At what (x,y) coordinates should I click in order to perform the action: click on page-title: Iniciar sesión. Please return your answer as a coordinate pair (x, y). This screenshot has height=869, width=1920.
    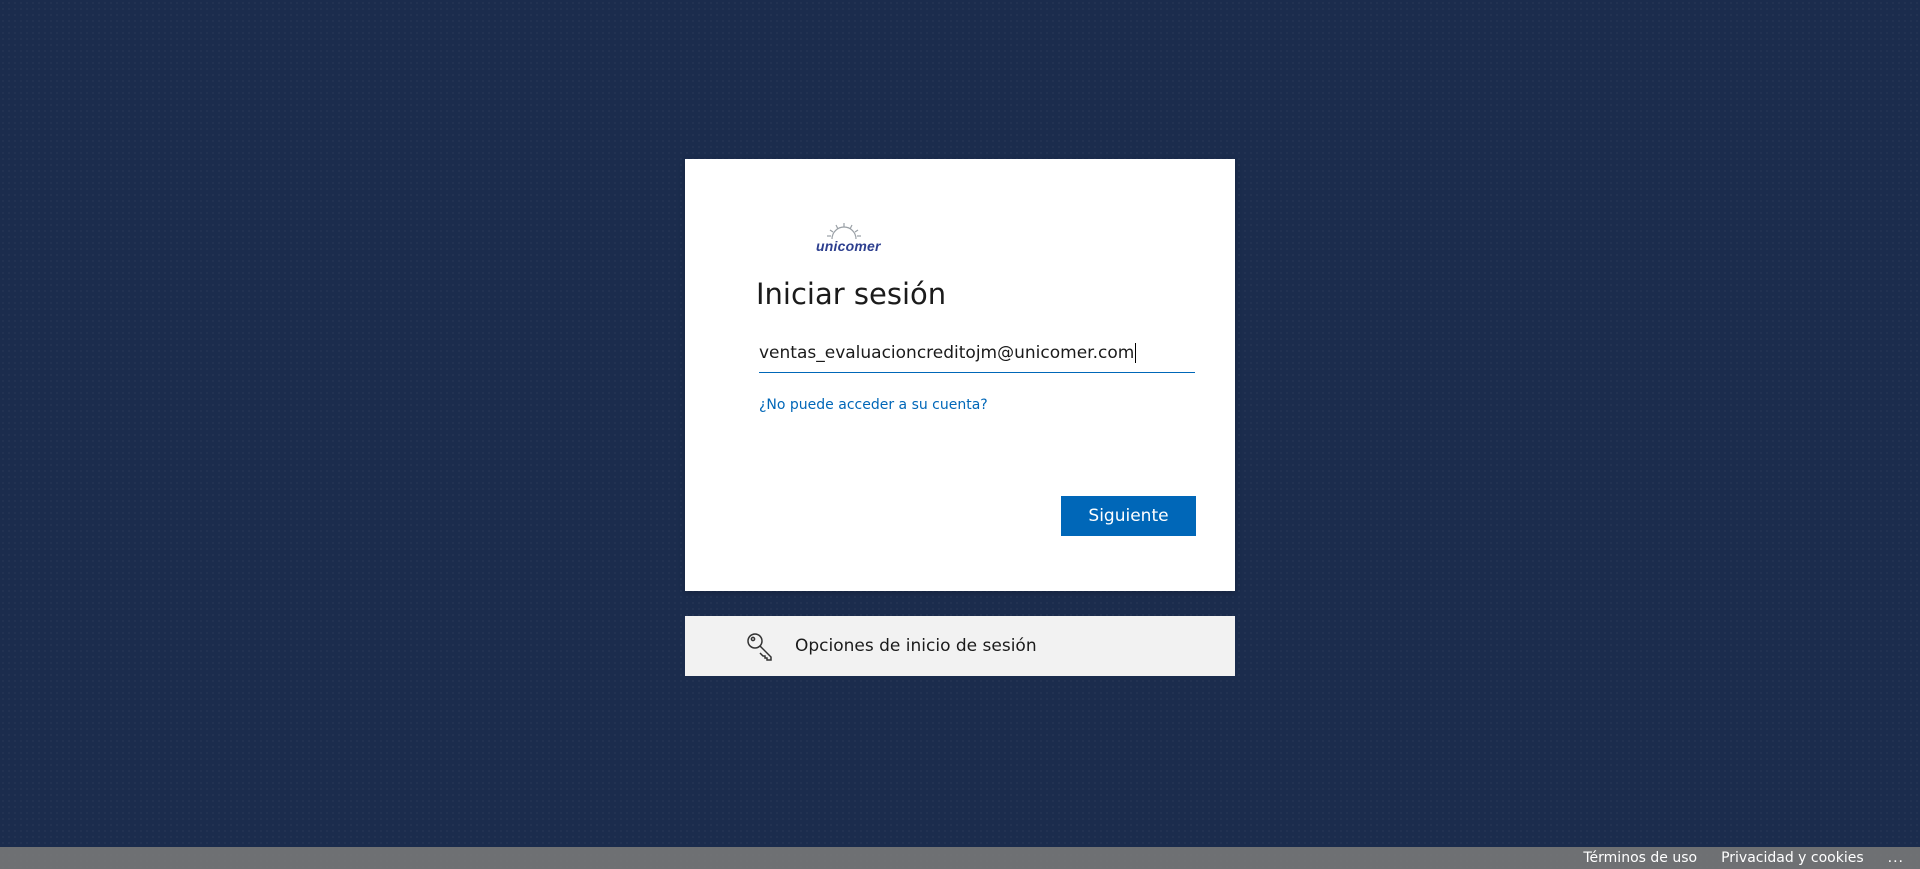
    Looking at the image, I should click on (851, 294).